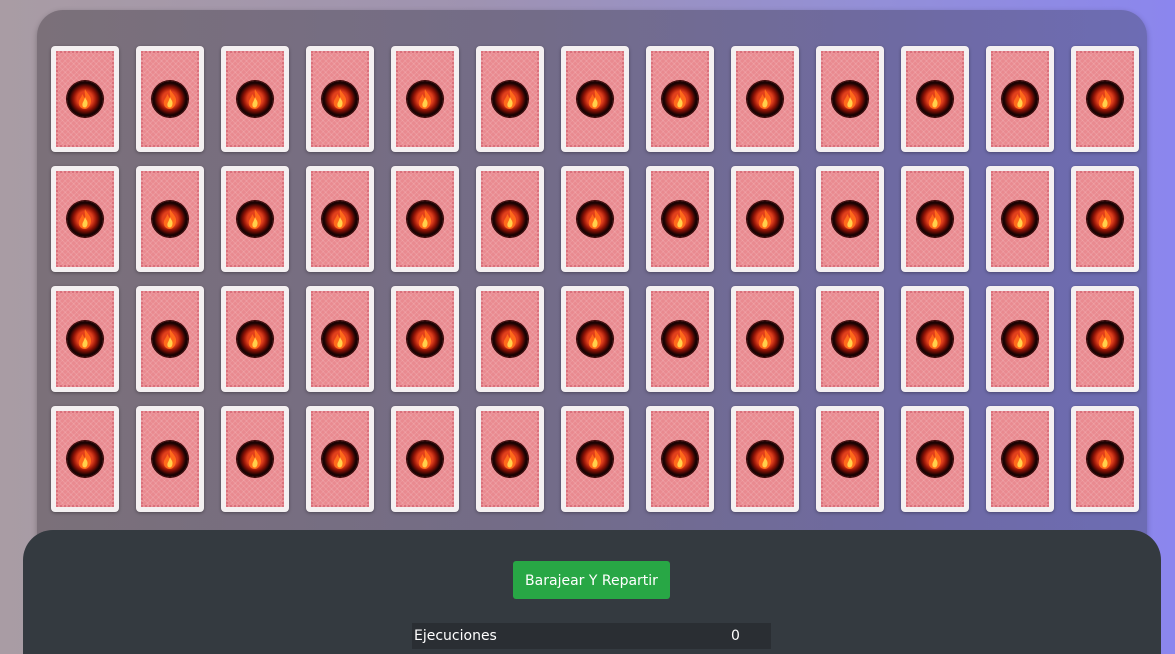 This screenshot has height=654, width=1175. What do you see at coordinates (591, 636) in the screenshot?
I see `executions-row: Ejecuciones 0` at bounding box center [591, 636].